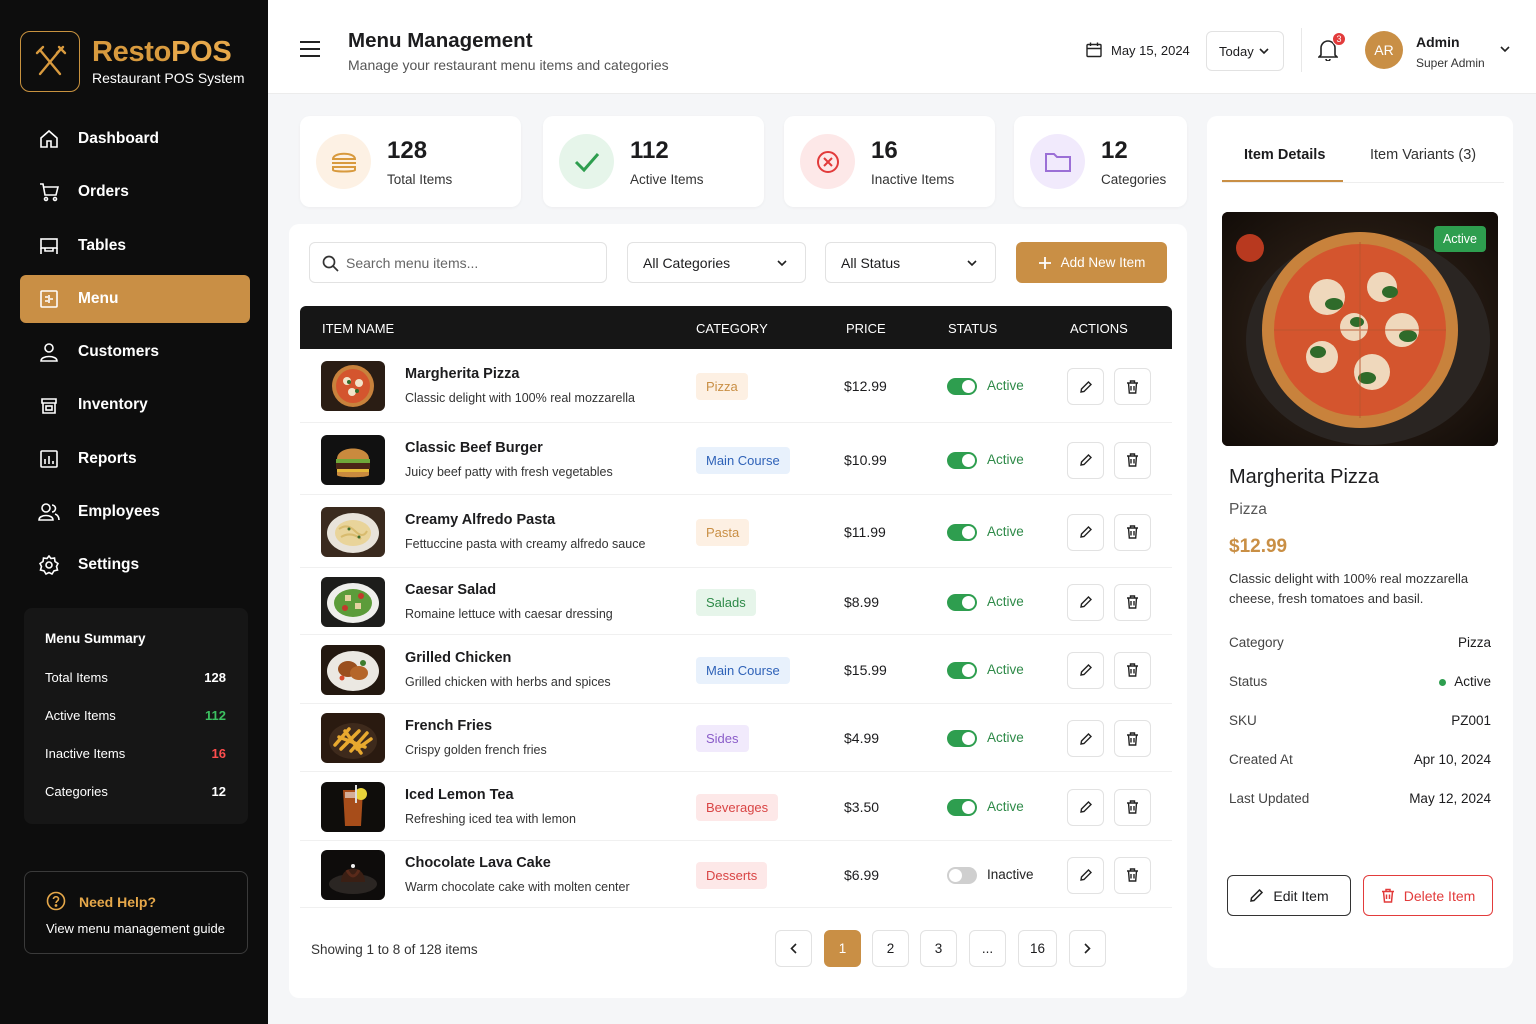  I want to click on page-16-button: 16, so click(1037, 948).